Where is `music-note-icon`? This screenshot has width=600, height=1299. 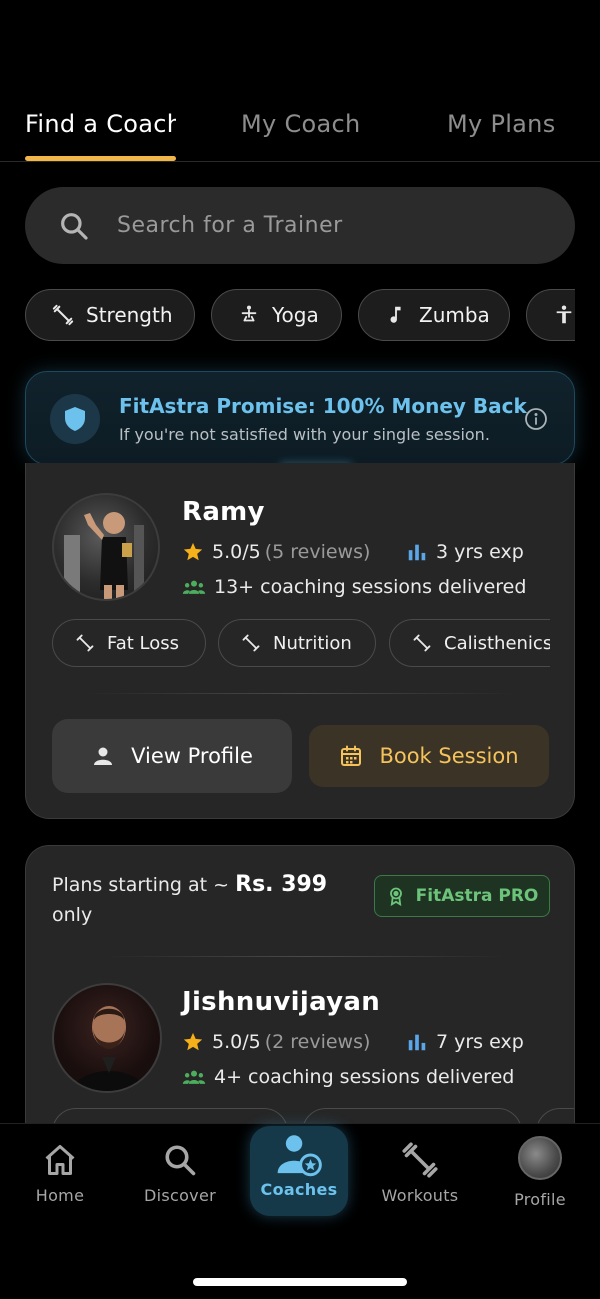
music-note-icon is located at coordinates (395, 314).